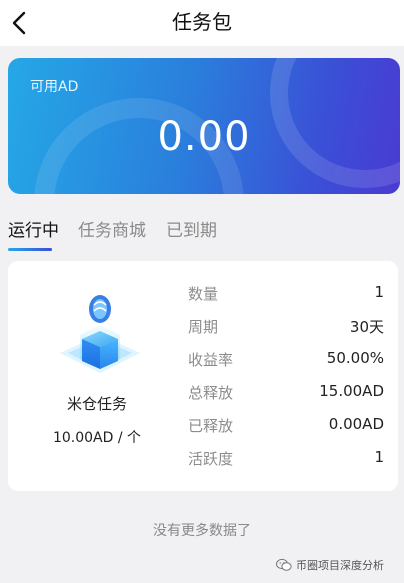  I want to click on stat-label: 已释放, so click(211, 426).